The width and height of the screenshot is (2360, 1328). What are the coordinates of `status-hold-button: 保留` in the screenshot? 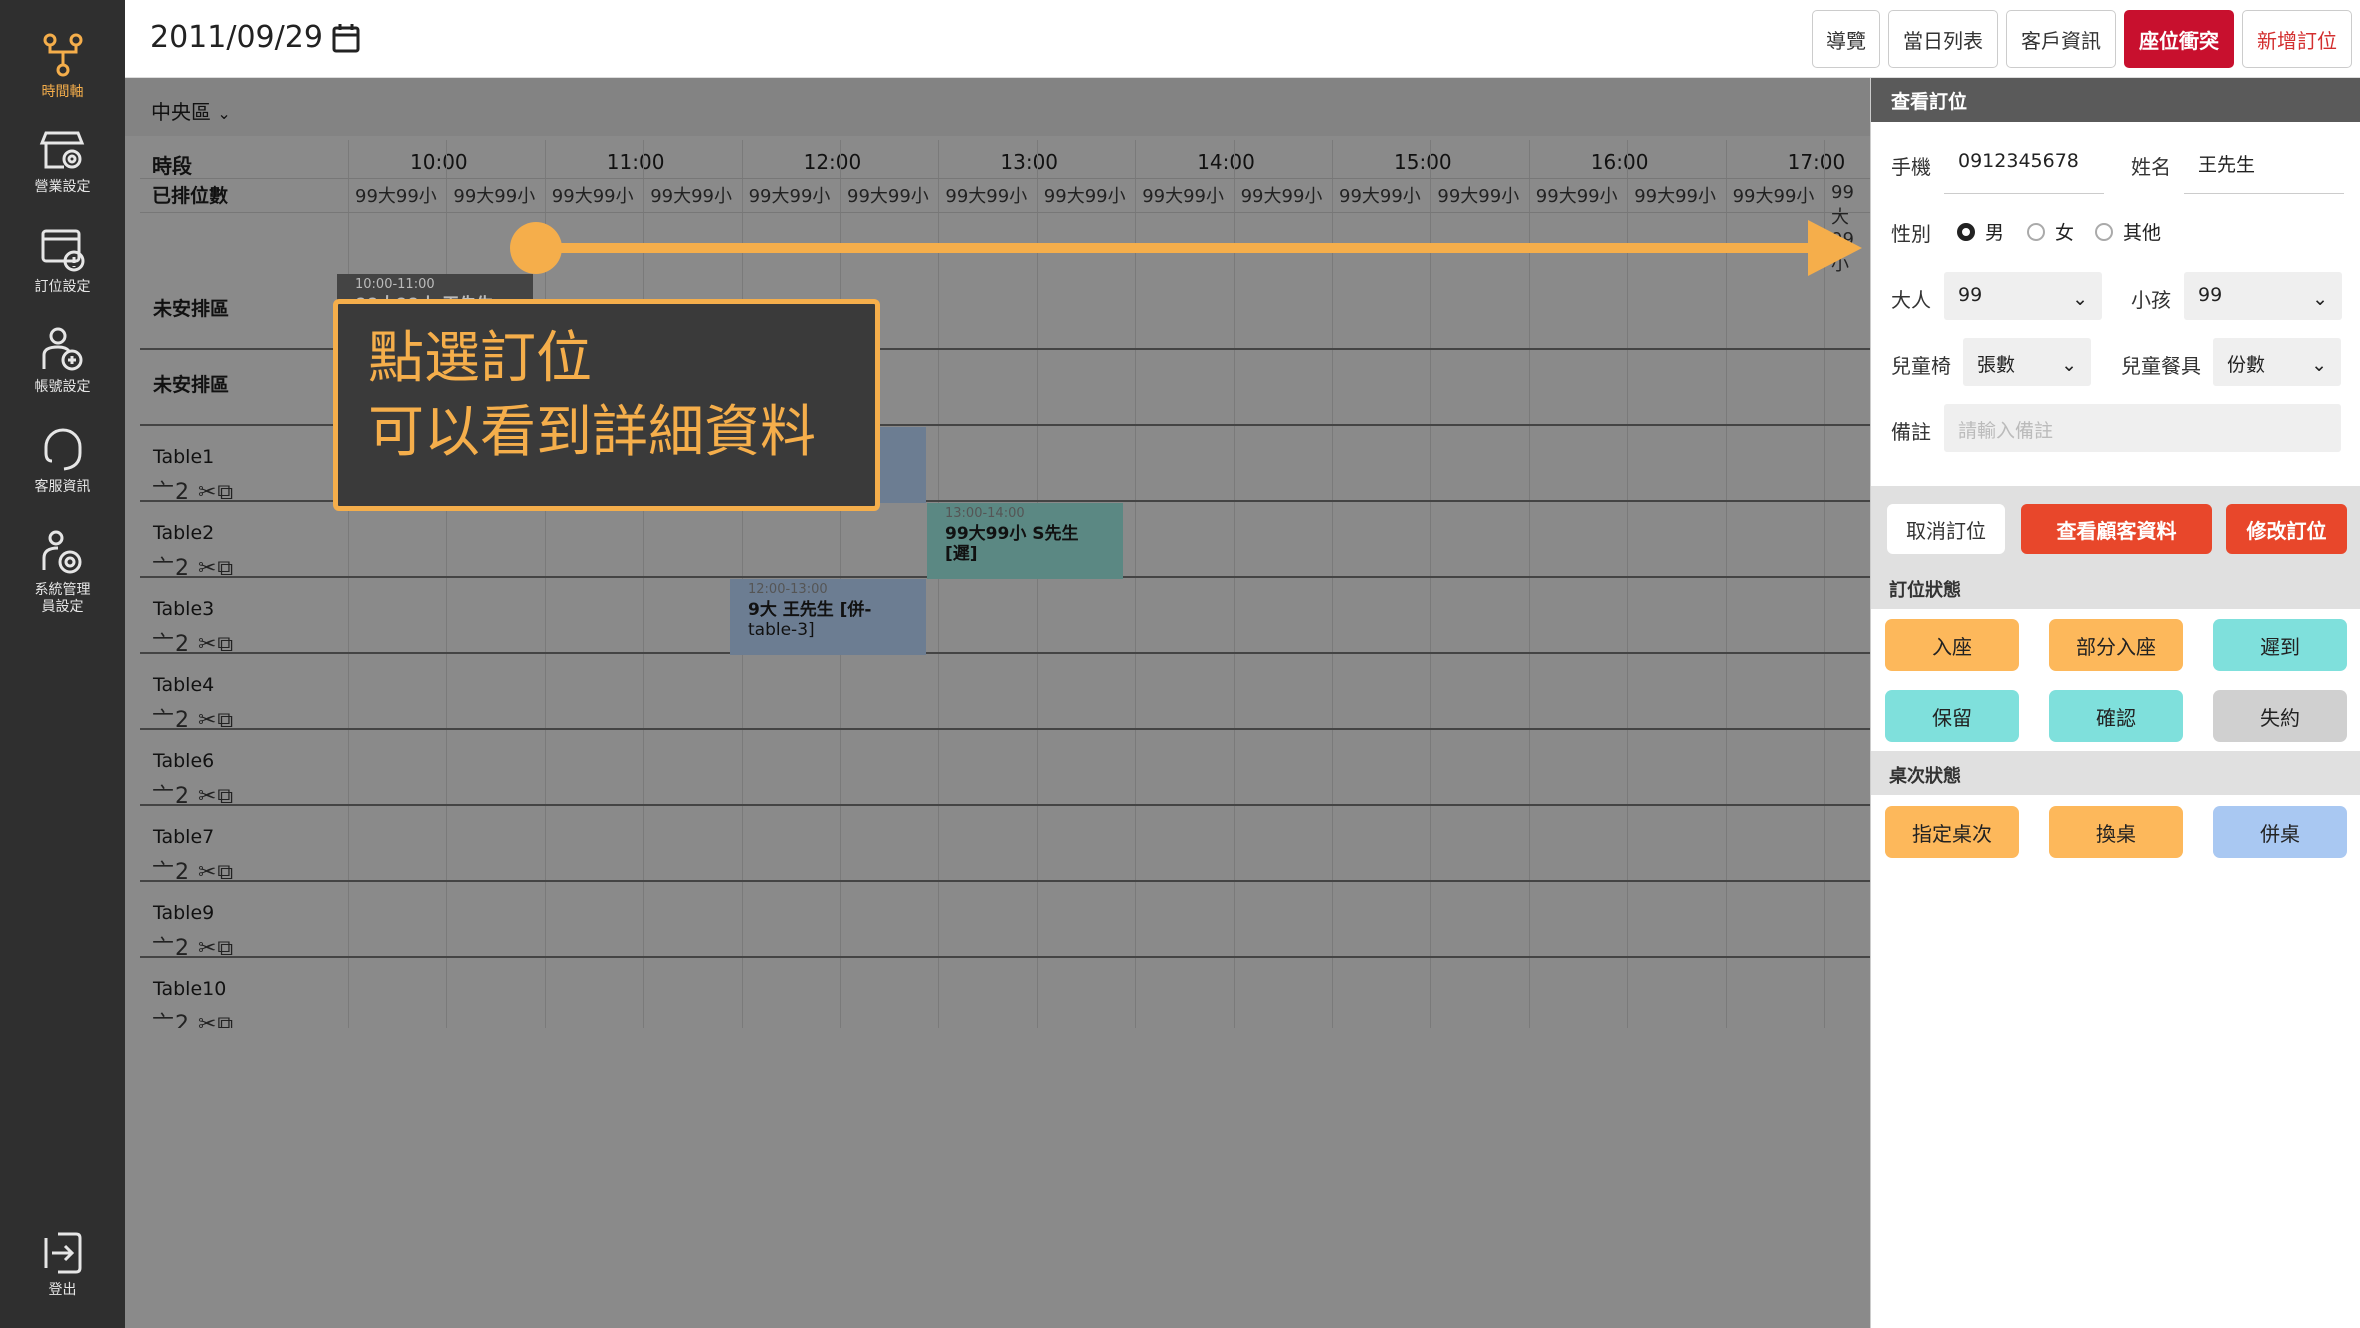 It's located at (1952, 716).